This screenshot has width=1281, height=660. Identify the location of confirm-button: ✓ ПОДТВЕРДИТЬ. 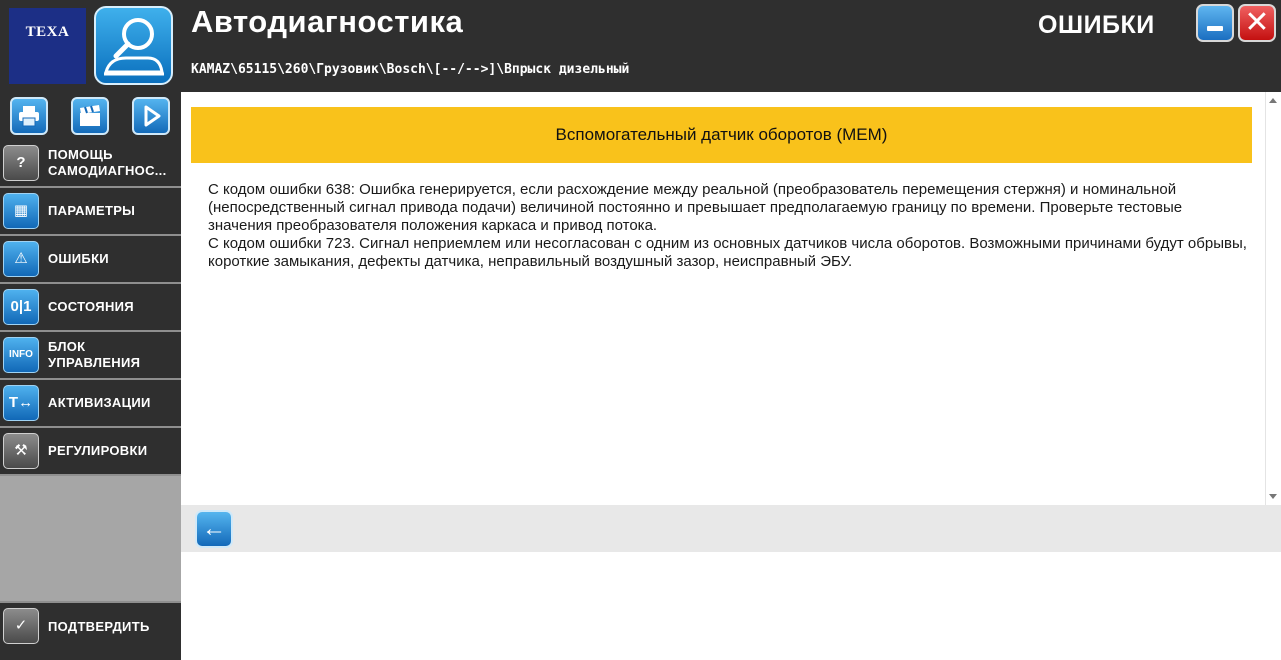
(90, 626).